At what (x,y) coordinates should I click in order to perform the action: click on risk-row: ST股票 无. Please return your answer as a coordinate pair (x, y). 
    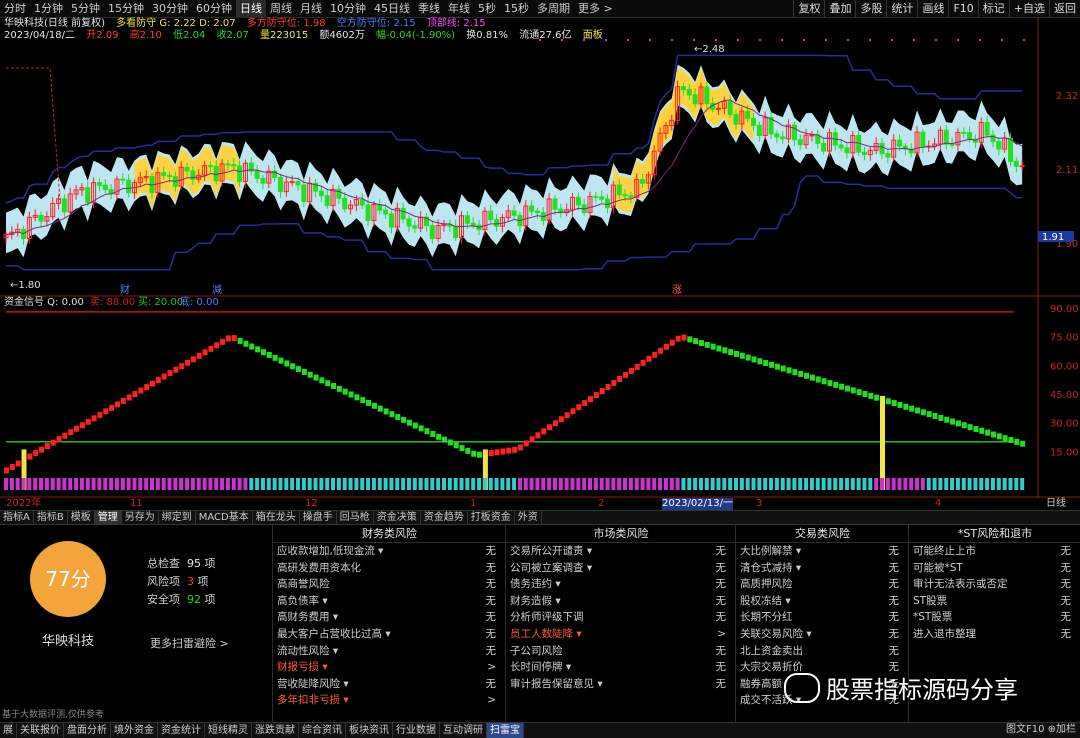
    Looking at the image, I should click on (994, 601).